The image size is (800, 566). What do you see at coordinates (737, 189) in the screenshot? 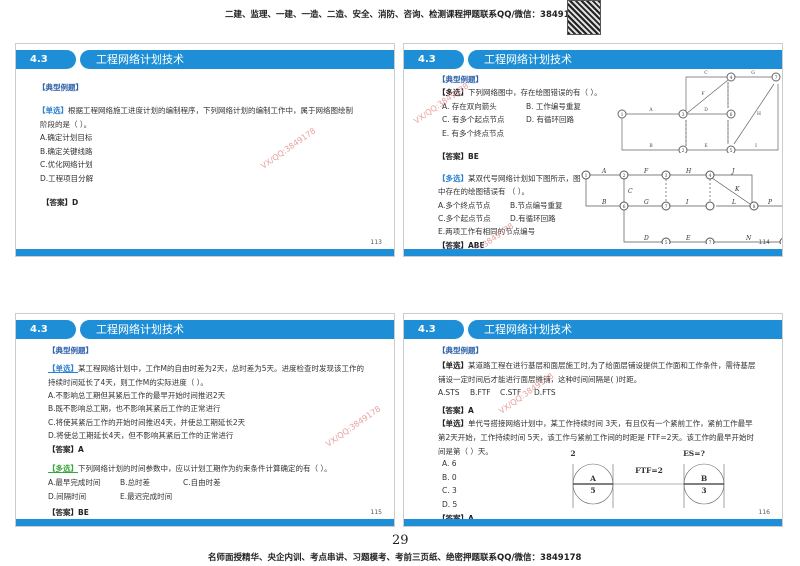
I see `edge-label: K` at bounding box center [737, 189].